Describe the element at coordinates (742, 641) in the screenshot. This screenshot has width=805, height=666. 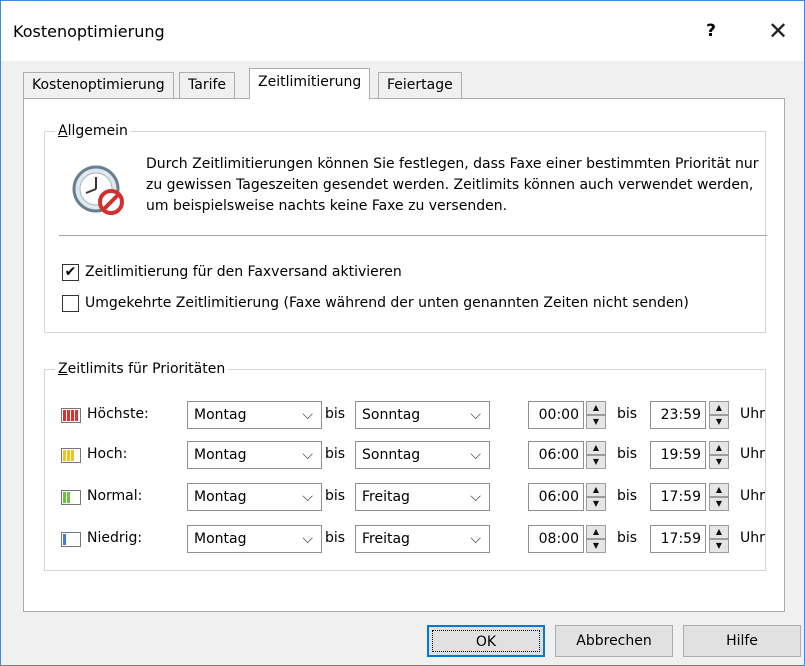
I see `help-button: Hilfe` at that location.